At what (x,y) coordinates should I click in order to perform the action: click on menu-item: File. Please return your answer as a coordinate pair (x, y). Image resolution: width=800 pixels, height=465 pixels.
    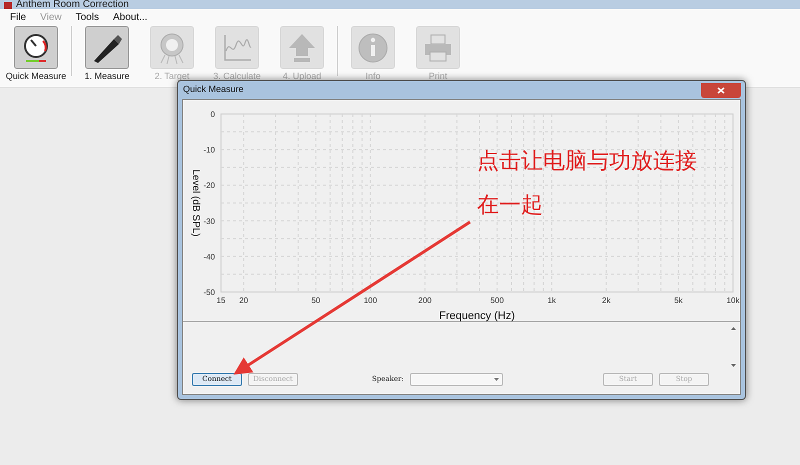
    Looking at the image, I should click on (18, 19).